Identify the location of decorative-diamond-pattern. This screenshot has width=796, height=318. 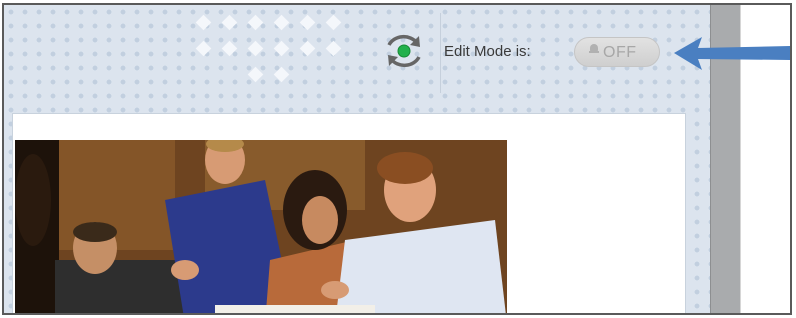
(267, 50).